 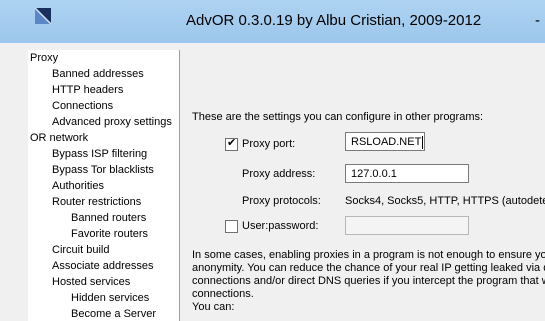 What do you see at coordinates (99, 154) in the screenshot?
I see `tree-item-bypass-isp-filtering: Bypass ISP filtering` at bounding box center [99, 154].